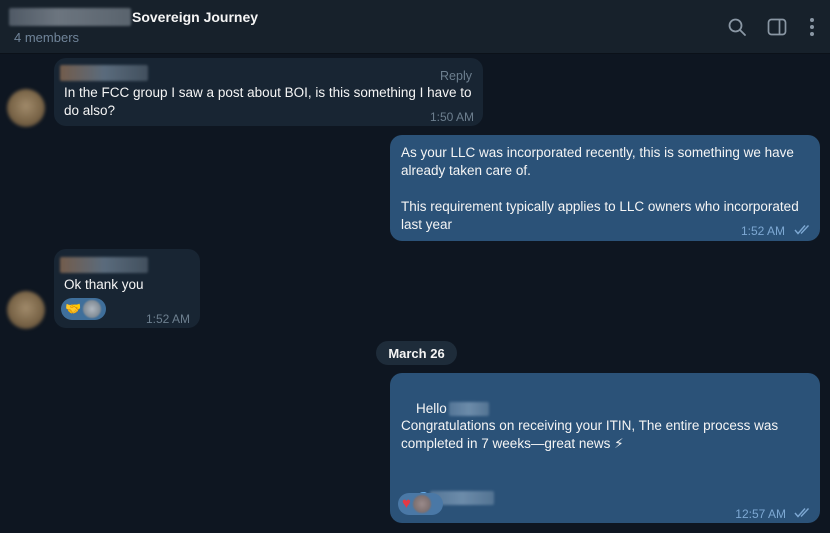  What do you see at coordinates (195, 17) in the screenshot?
I see `chat-title: Sovereign Journey` at bounding box center [195, 17].